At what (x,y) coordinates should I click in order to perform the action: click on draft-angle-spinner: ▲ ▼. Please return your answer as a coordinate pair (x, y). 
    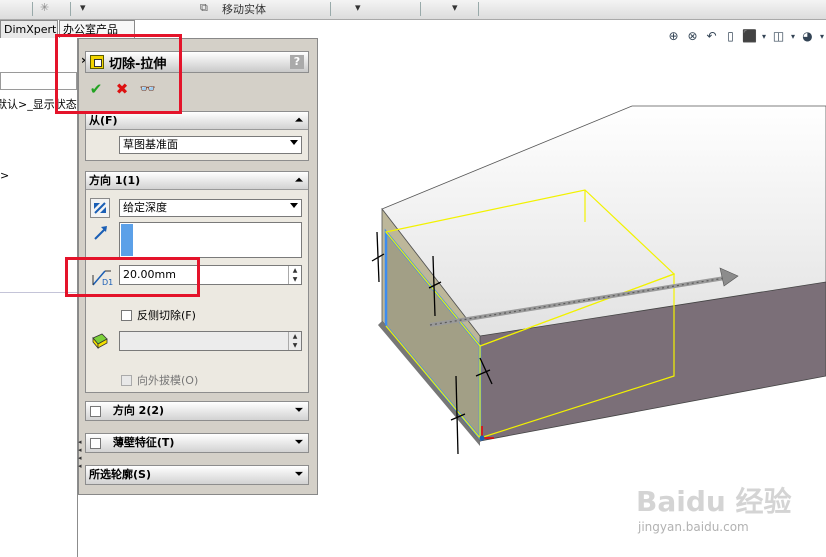
    Looking at the image, I should click on (294, 341).